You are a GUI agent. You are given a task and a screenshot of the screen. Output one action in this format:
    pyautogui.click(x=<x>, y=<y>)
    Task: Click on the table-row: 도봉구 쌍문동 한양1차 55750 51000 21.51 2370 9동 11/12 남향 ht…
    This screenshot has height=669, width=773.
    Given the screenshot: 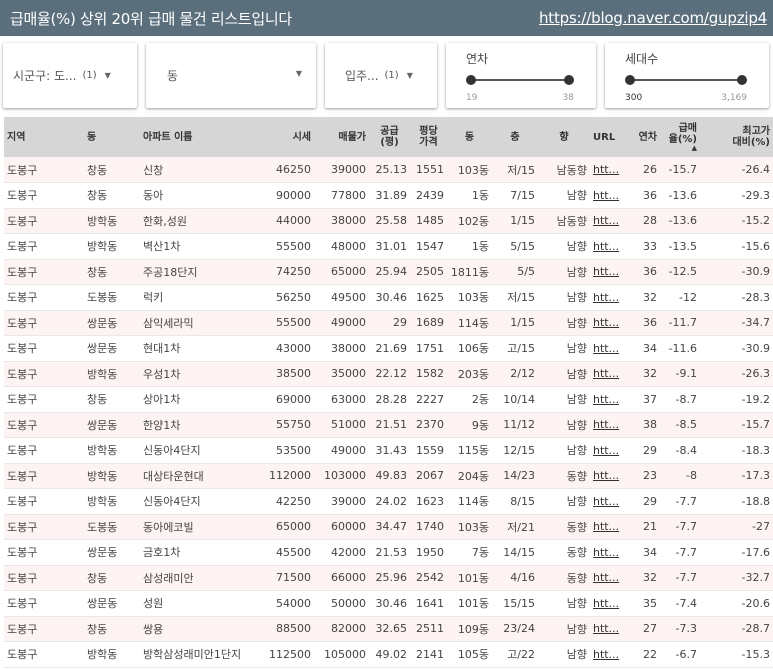 What is the action you would take?
    pyautogui.click(x=388, y=425)
    